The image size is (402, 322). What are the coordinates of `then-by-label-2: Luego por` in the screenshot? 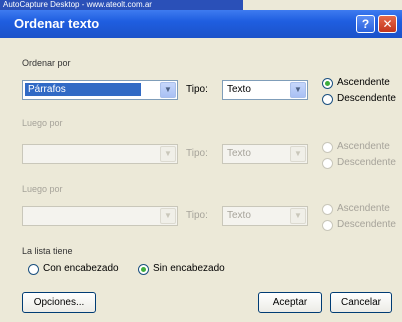 It's located at (42, 189).